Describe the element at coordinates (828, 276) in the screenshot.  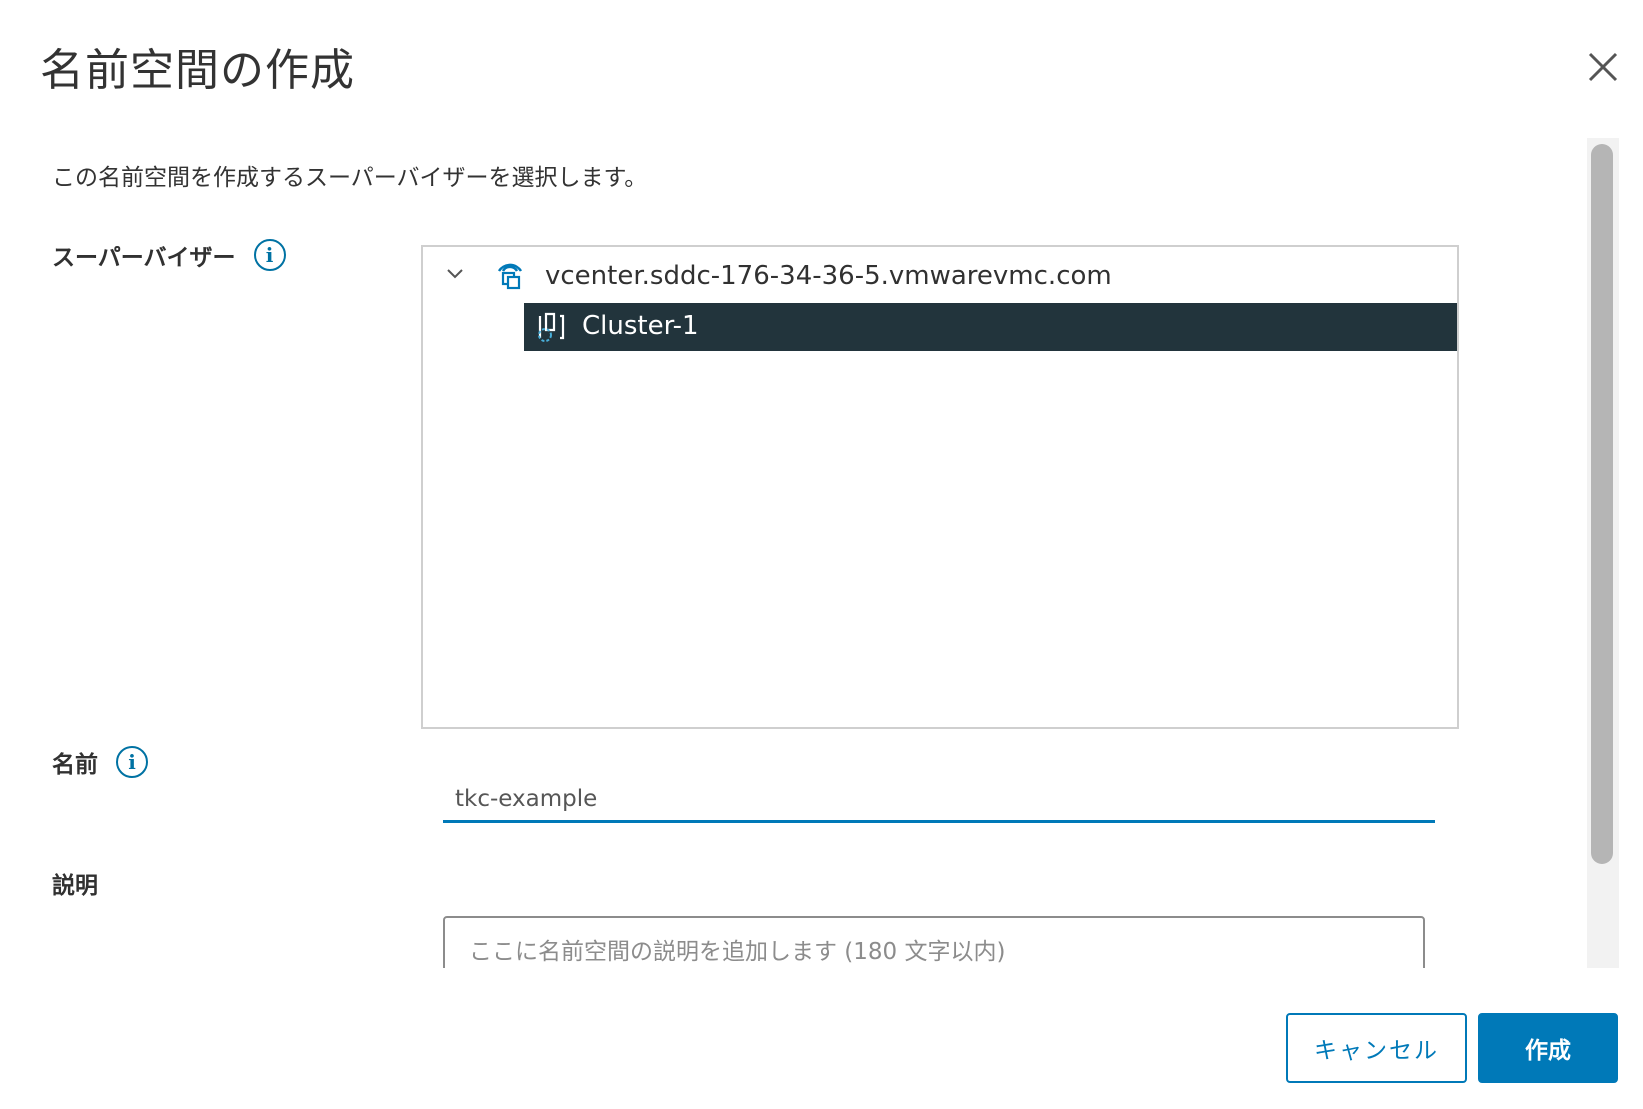
I see `tree-node-vcenter-label: vcenter.sddc-176-34-36-5.vmwarevmc.com` at that location.